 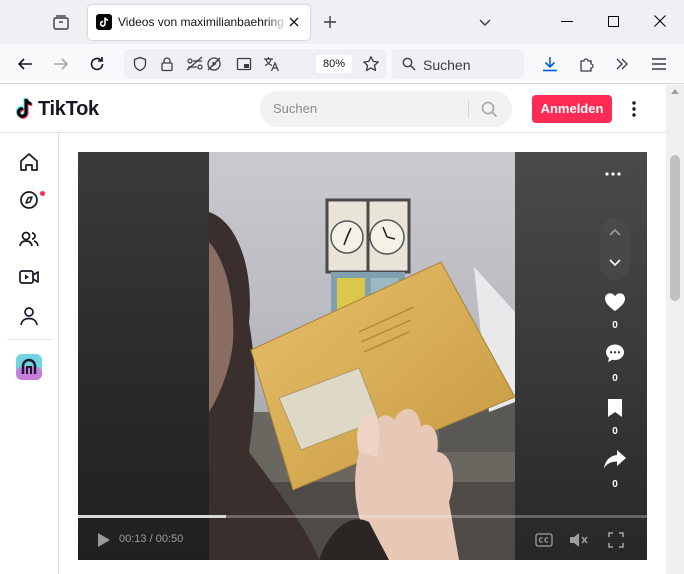 What do you see at coordinates (615, 459) in the screenshot?
I see `share-arrow-icon` at bounding box center [615, 459].